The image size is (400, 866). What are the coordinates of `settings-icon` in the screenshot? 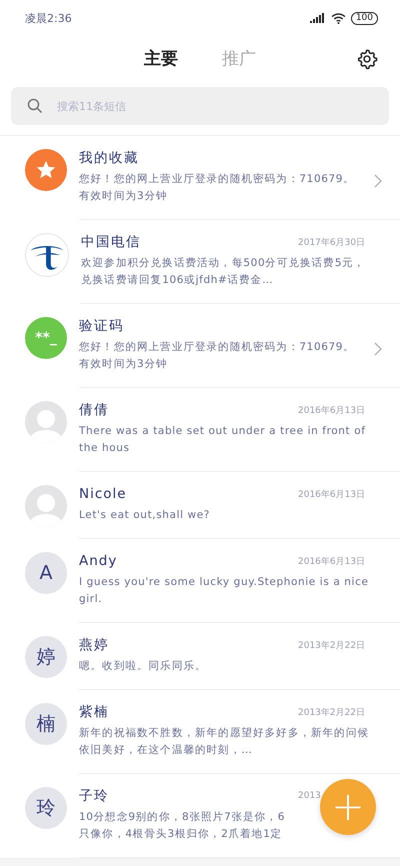 It's located at (367, 59).